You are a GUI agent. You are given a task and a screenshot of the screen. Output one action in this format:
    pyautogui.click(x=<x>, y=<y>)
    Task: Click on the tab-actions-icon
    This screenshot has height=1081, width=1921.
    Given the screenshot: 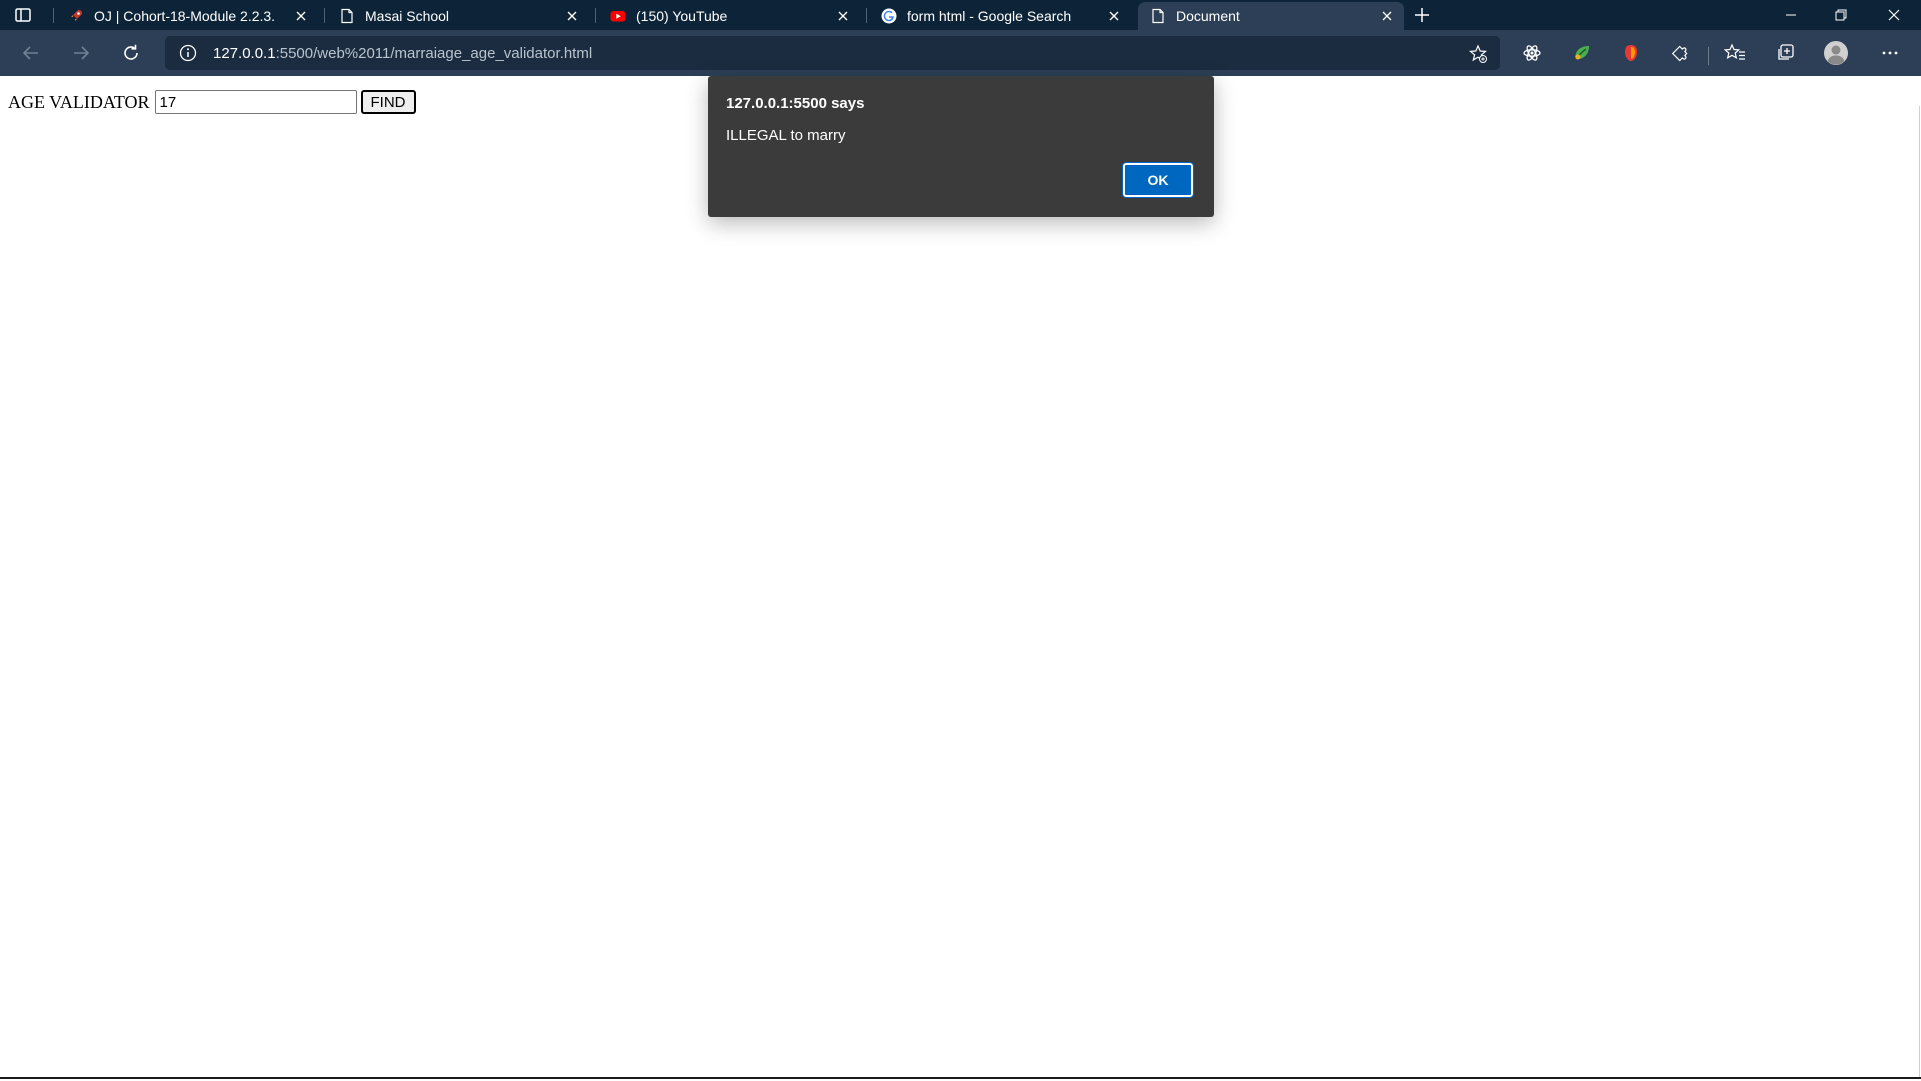 What is the action you would take?
    pyautogui.click(x=23, y=15)
    